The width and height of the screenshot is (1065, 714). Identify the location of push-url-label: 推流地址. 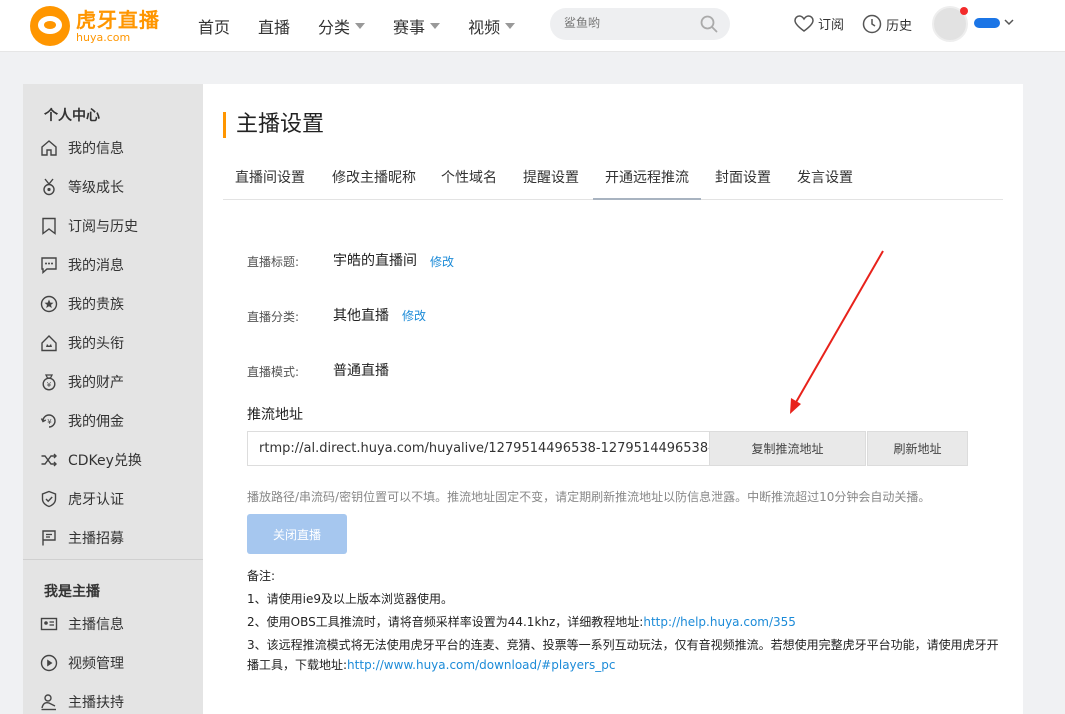
(275, 415).